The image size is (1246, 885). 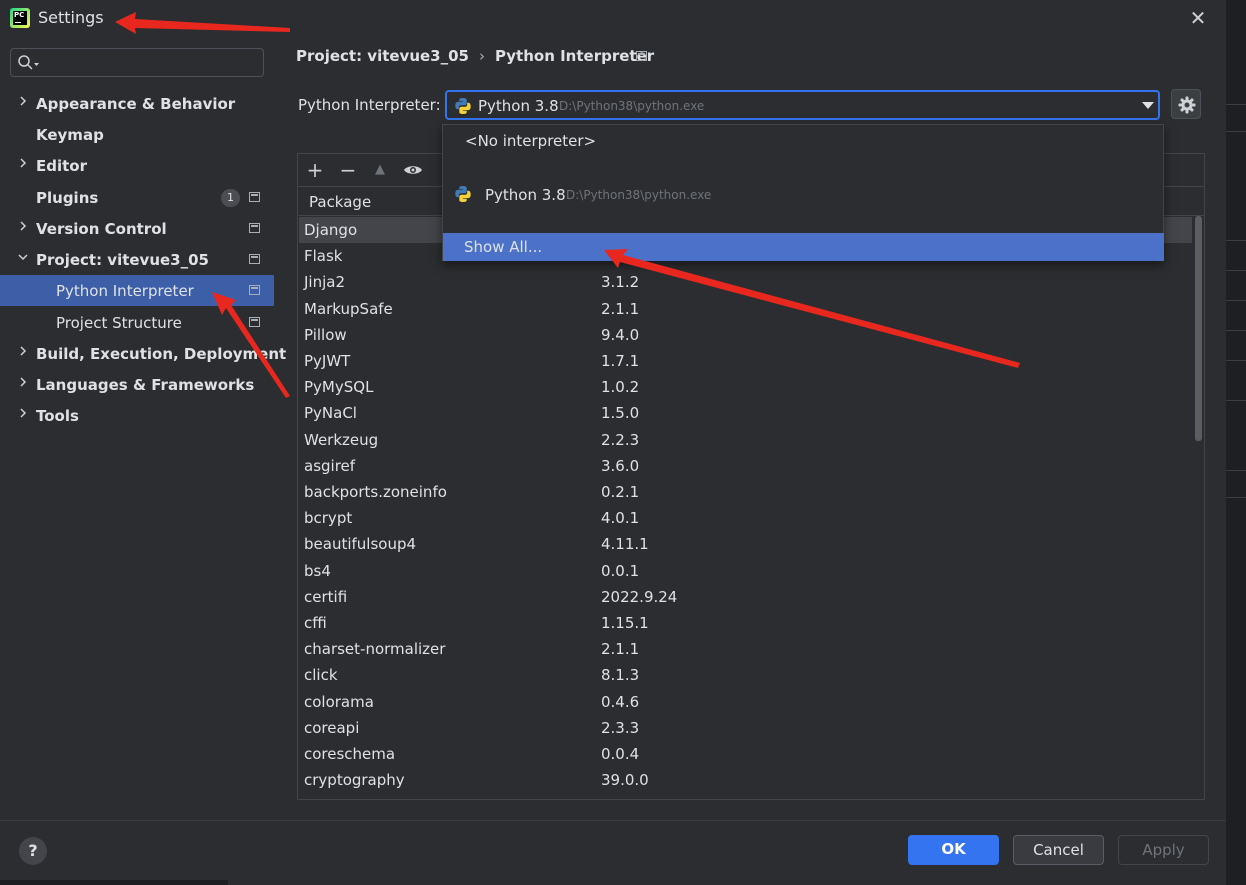 I want to click on table-row: click 8.1.3, so click(x=745, y=675).